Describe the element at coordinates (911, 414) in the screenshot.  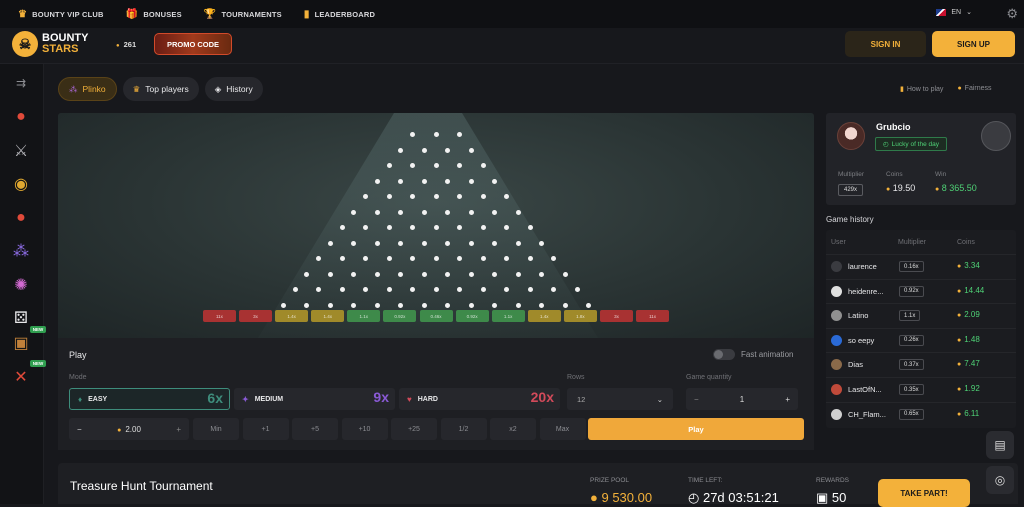
I see `history-multiplier: 0.65x` at that location.